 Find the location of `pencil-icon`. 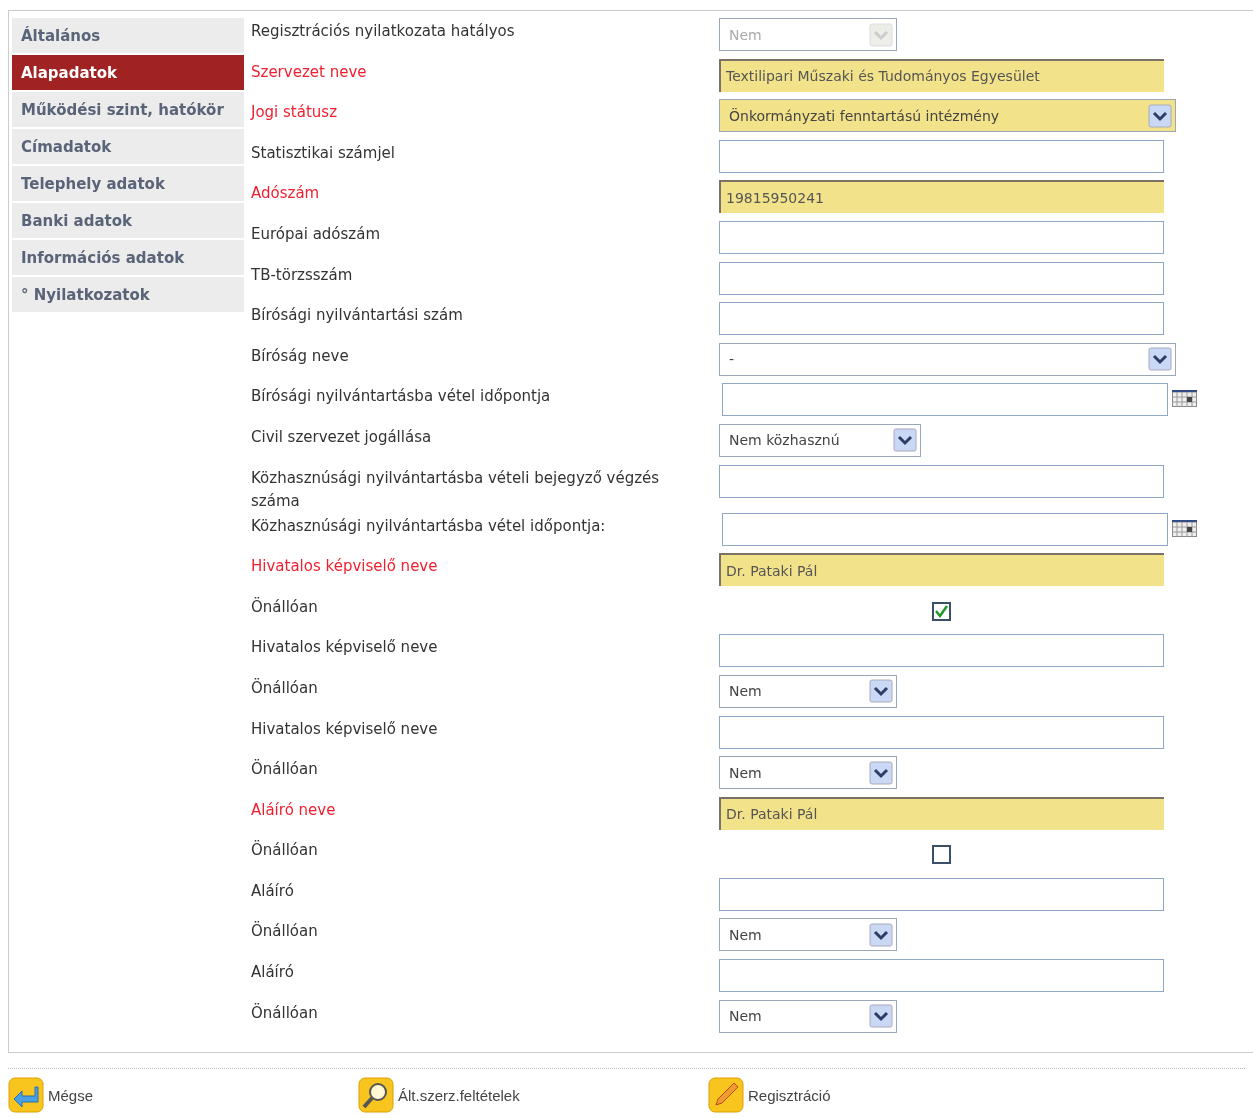

pencil-icon is located at coordinates (726, 1095).